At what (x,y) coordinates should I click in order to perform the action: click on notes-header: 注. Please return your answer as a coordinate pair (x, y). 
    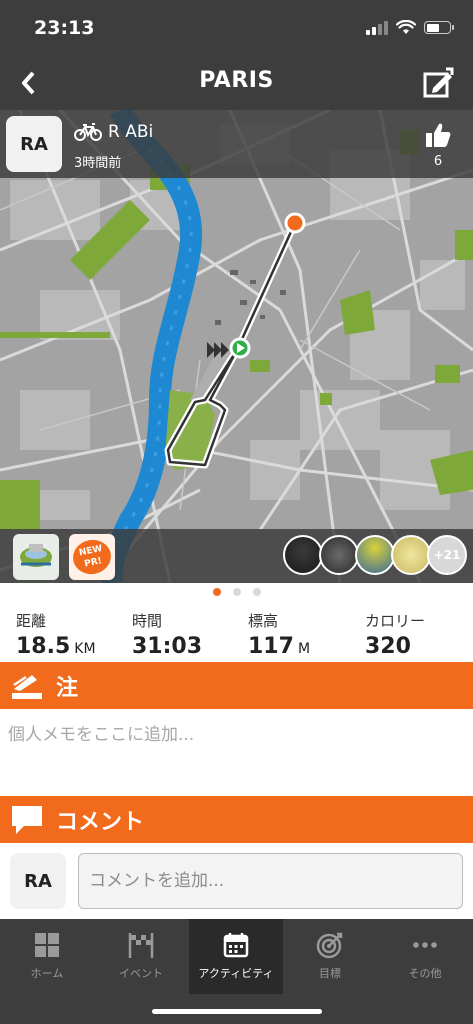
    Looking at the image, I should click on (236, 685).